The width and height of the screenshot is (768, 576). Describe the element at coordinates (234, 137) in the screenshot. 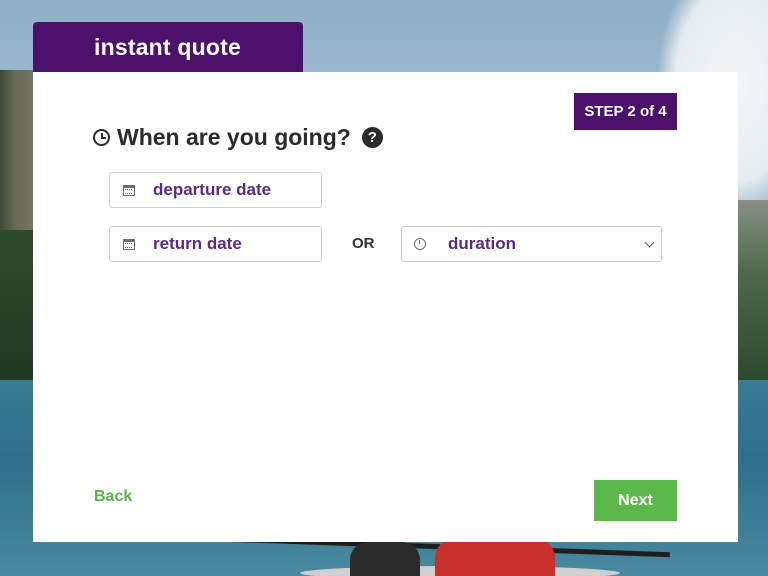

I see `question-text: When are you going?` at that location.